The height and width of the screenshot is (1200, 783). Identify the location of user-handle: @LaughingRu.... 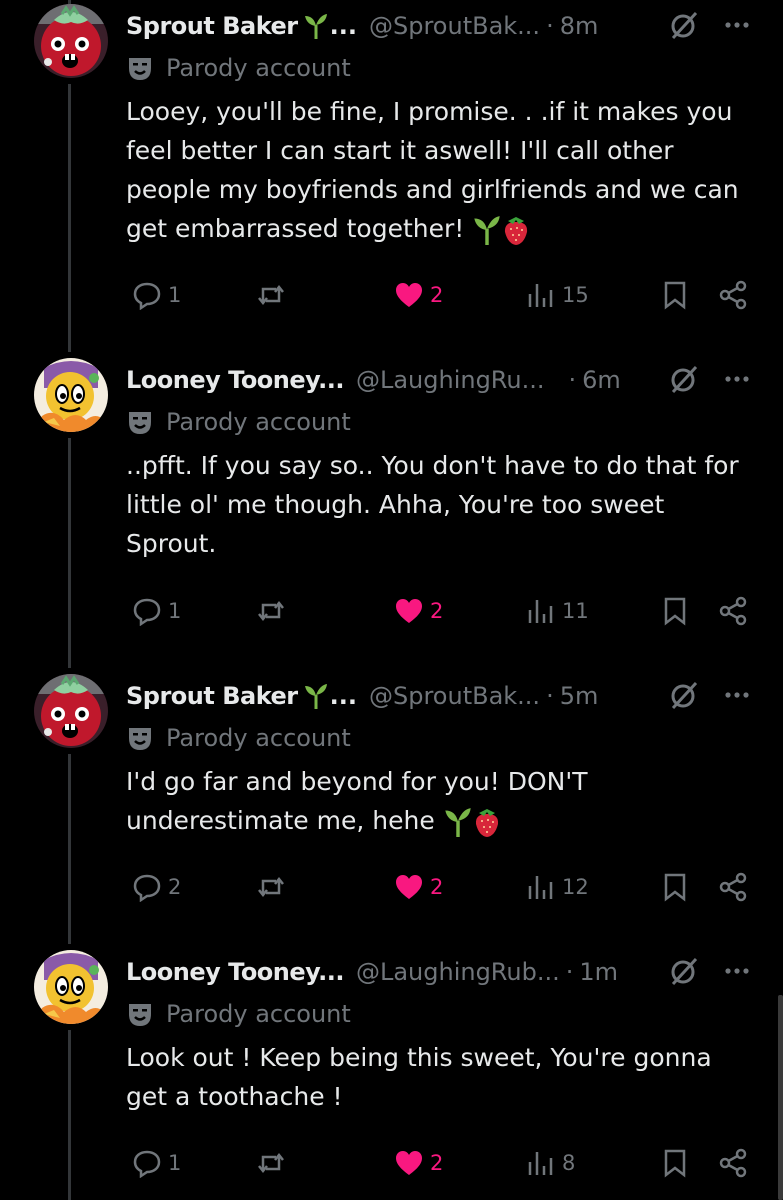
(450, 380).